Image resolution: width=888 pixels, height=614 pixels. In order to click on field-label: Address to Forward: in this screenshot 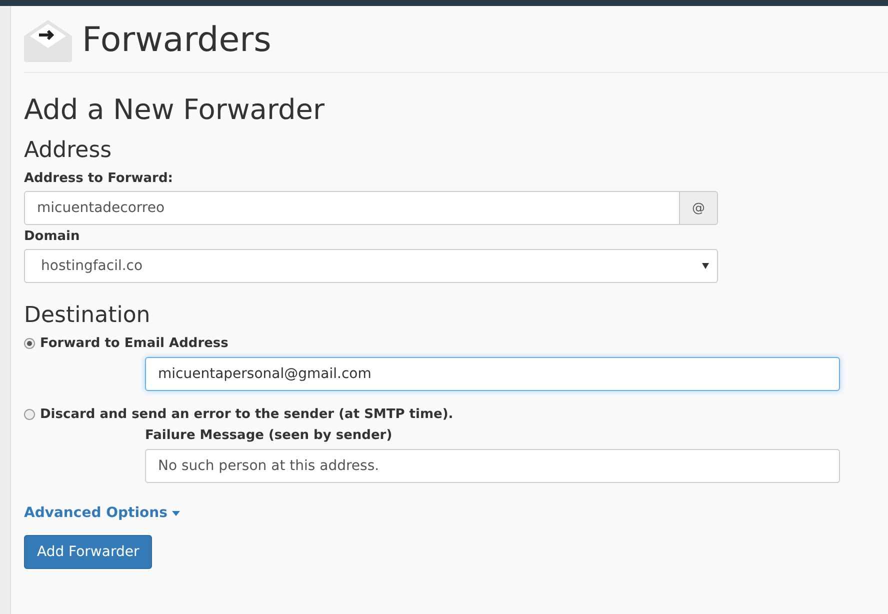, I will do `click(99, 178)`.